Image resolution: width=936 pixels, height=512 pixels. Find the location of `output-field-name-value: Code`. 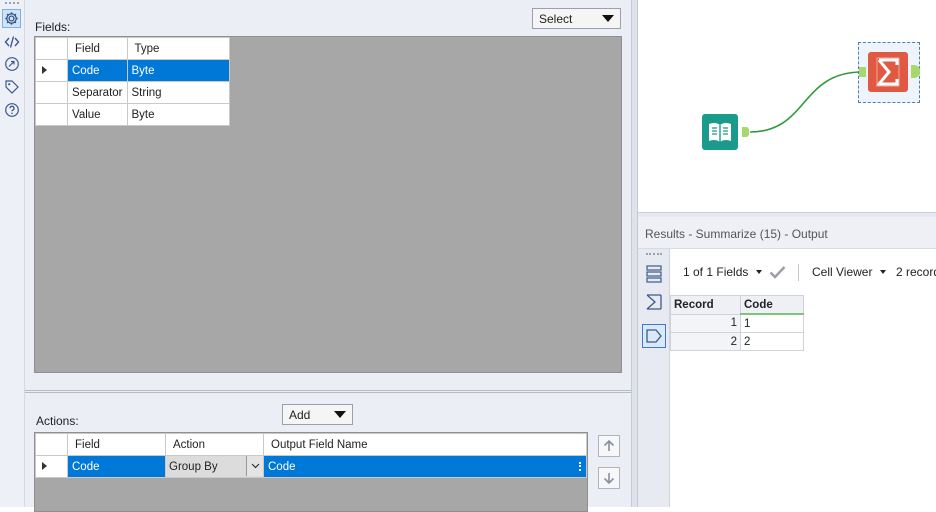

output-field-name-value: Code is located at coordinates (282, 466).